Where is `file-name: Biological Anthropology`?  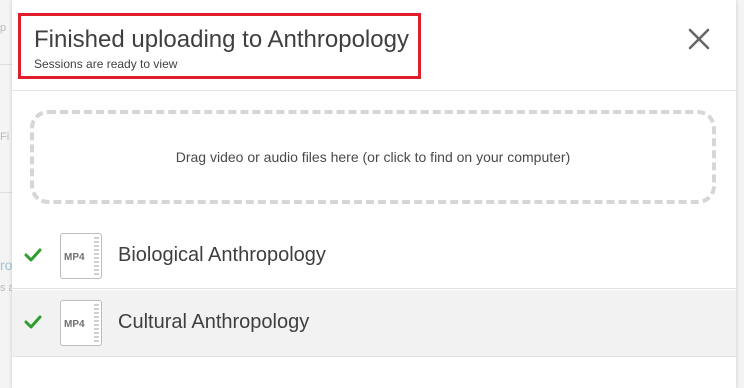 file-name: Biological Anthropology is located at coordinates (222, 255).